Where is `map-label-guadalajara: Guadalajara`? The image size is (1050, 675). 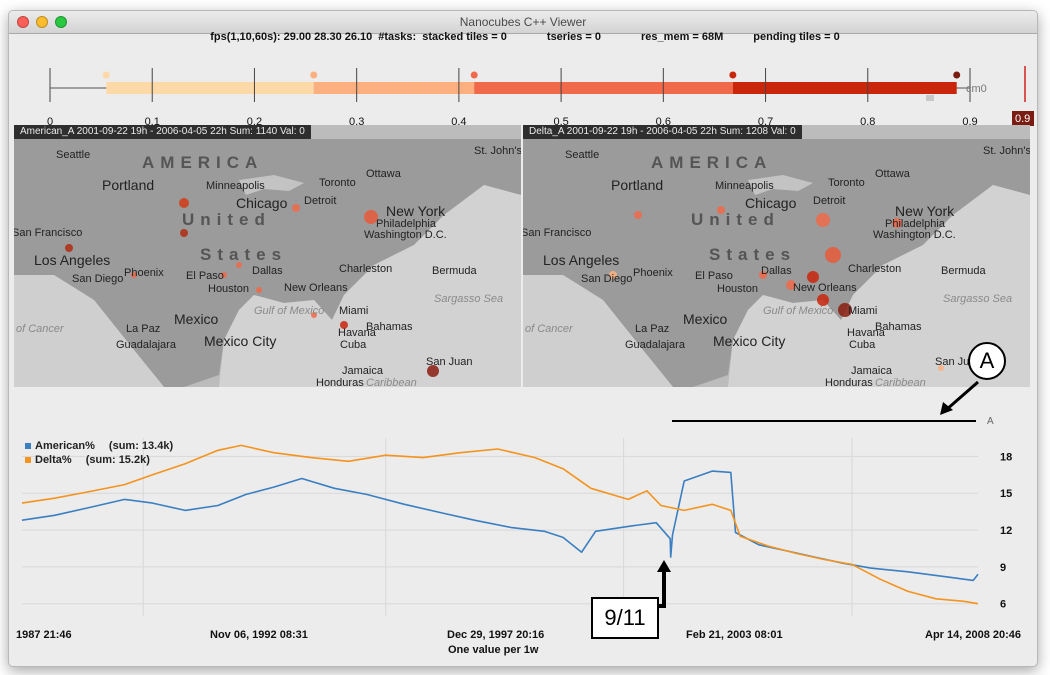 map-label-guadalajara: Guadalajara is located at coordinates (146, 345).